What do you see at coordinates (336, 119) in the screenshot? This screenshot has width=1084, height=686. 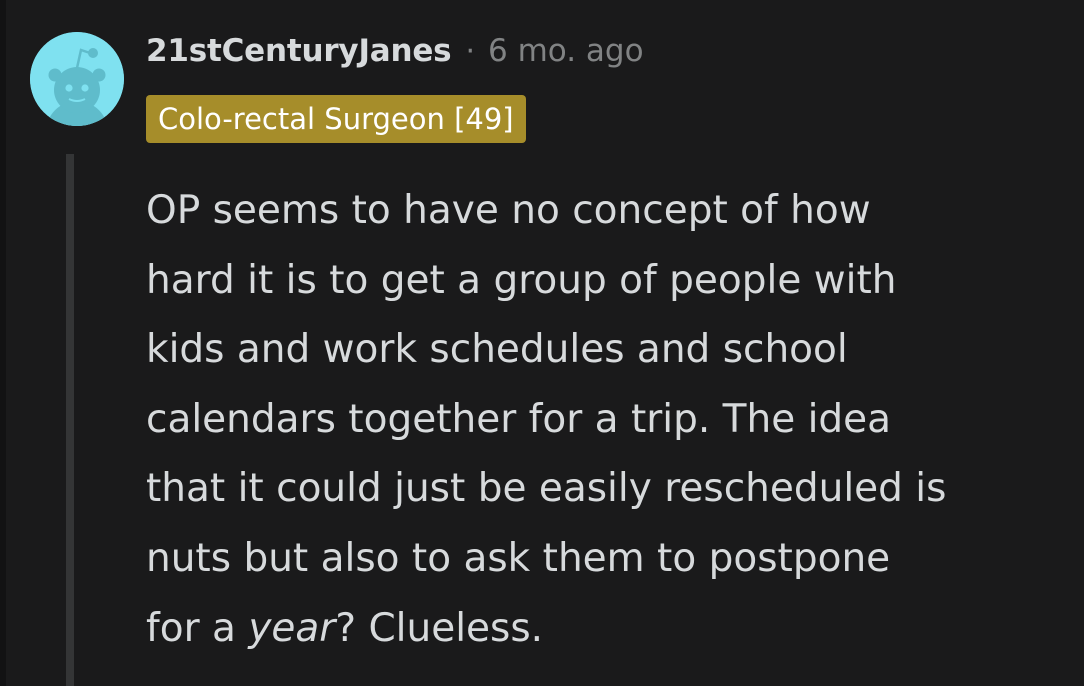 I see `user-flair: Colo-rectal Surgeon [49]` at bounding box center [336, 119].